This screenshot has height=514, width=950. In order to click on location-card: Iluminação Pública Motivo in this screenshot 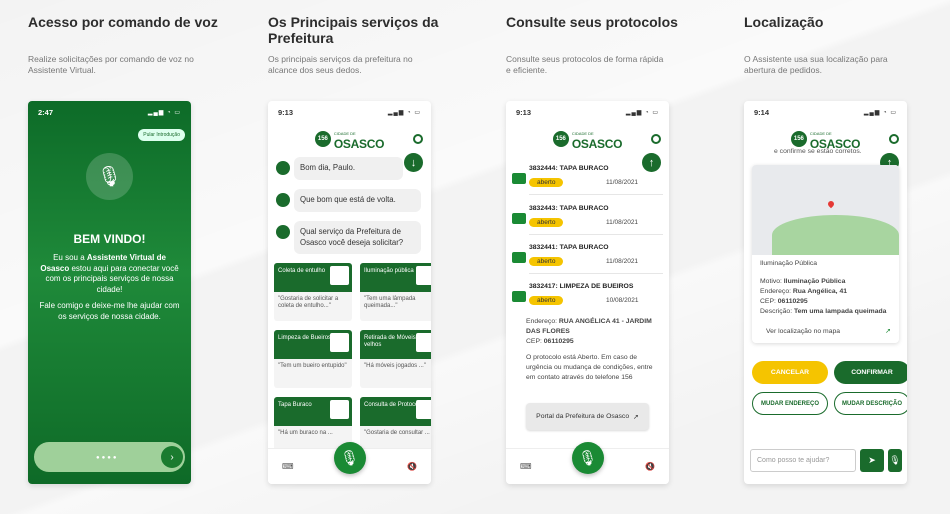, I will do `click(825, 254)`.